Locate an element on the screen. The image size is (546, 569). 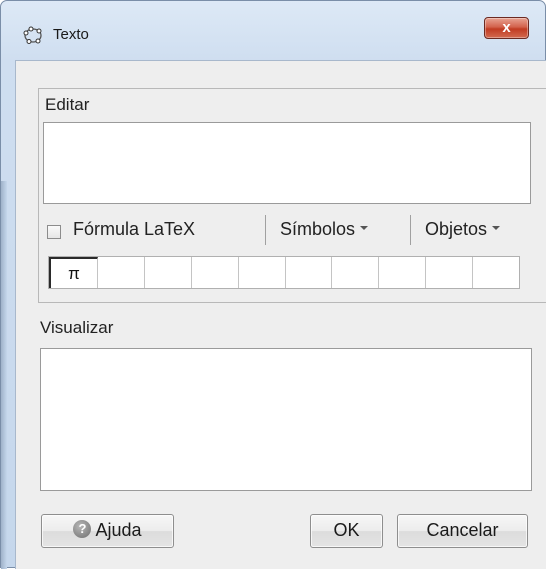
ok-button: OK is located at coordinates (346, 531).